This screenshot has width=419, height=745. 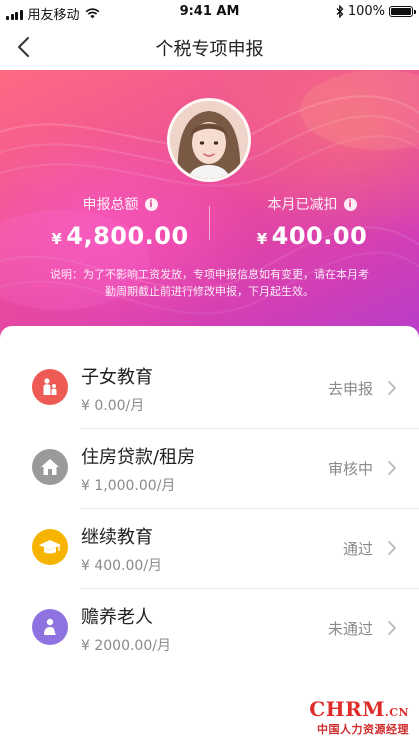 I want to click on page-title: 个税专项申报, so click(x=209, y=49).